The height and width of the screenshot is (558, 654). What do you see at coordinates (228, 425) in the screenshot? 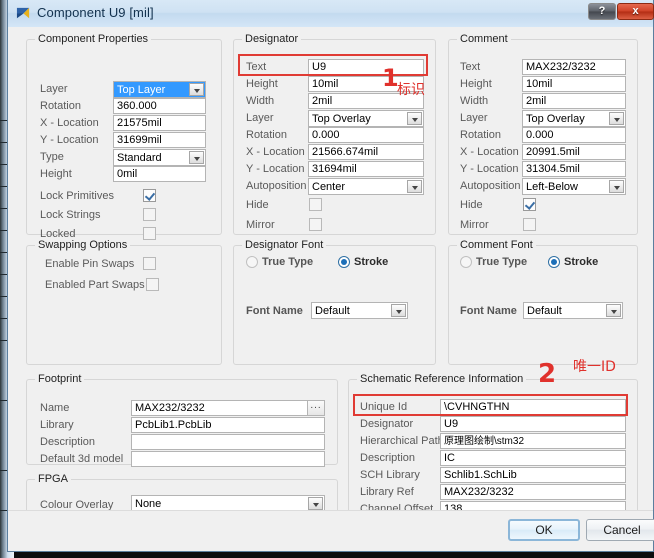
I see `input-fp-library: PcbLib1.PcbLib` at bounding box center [228, 425].